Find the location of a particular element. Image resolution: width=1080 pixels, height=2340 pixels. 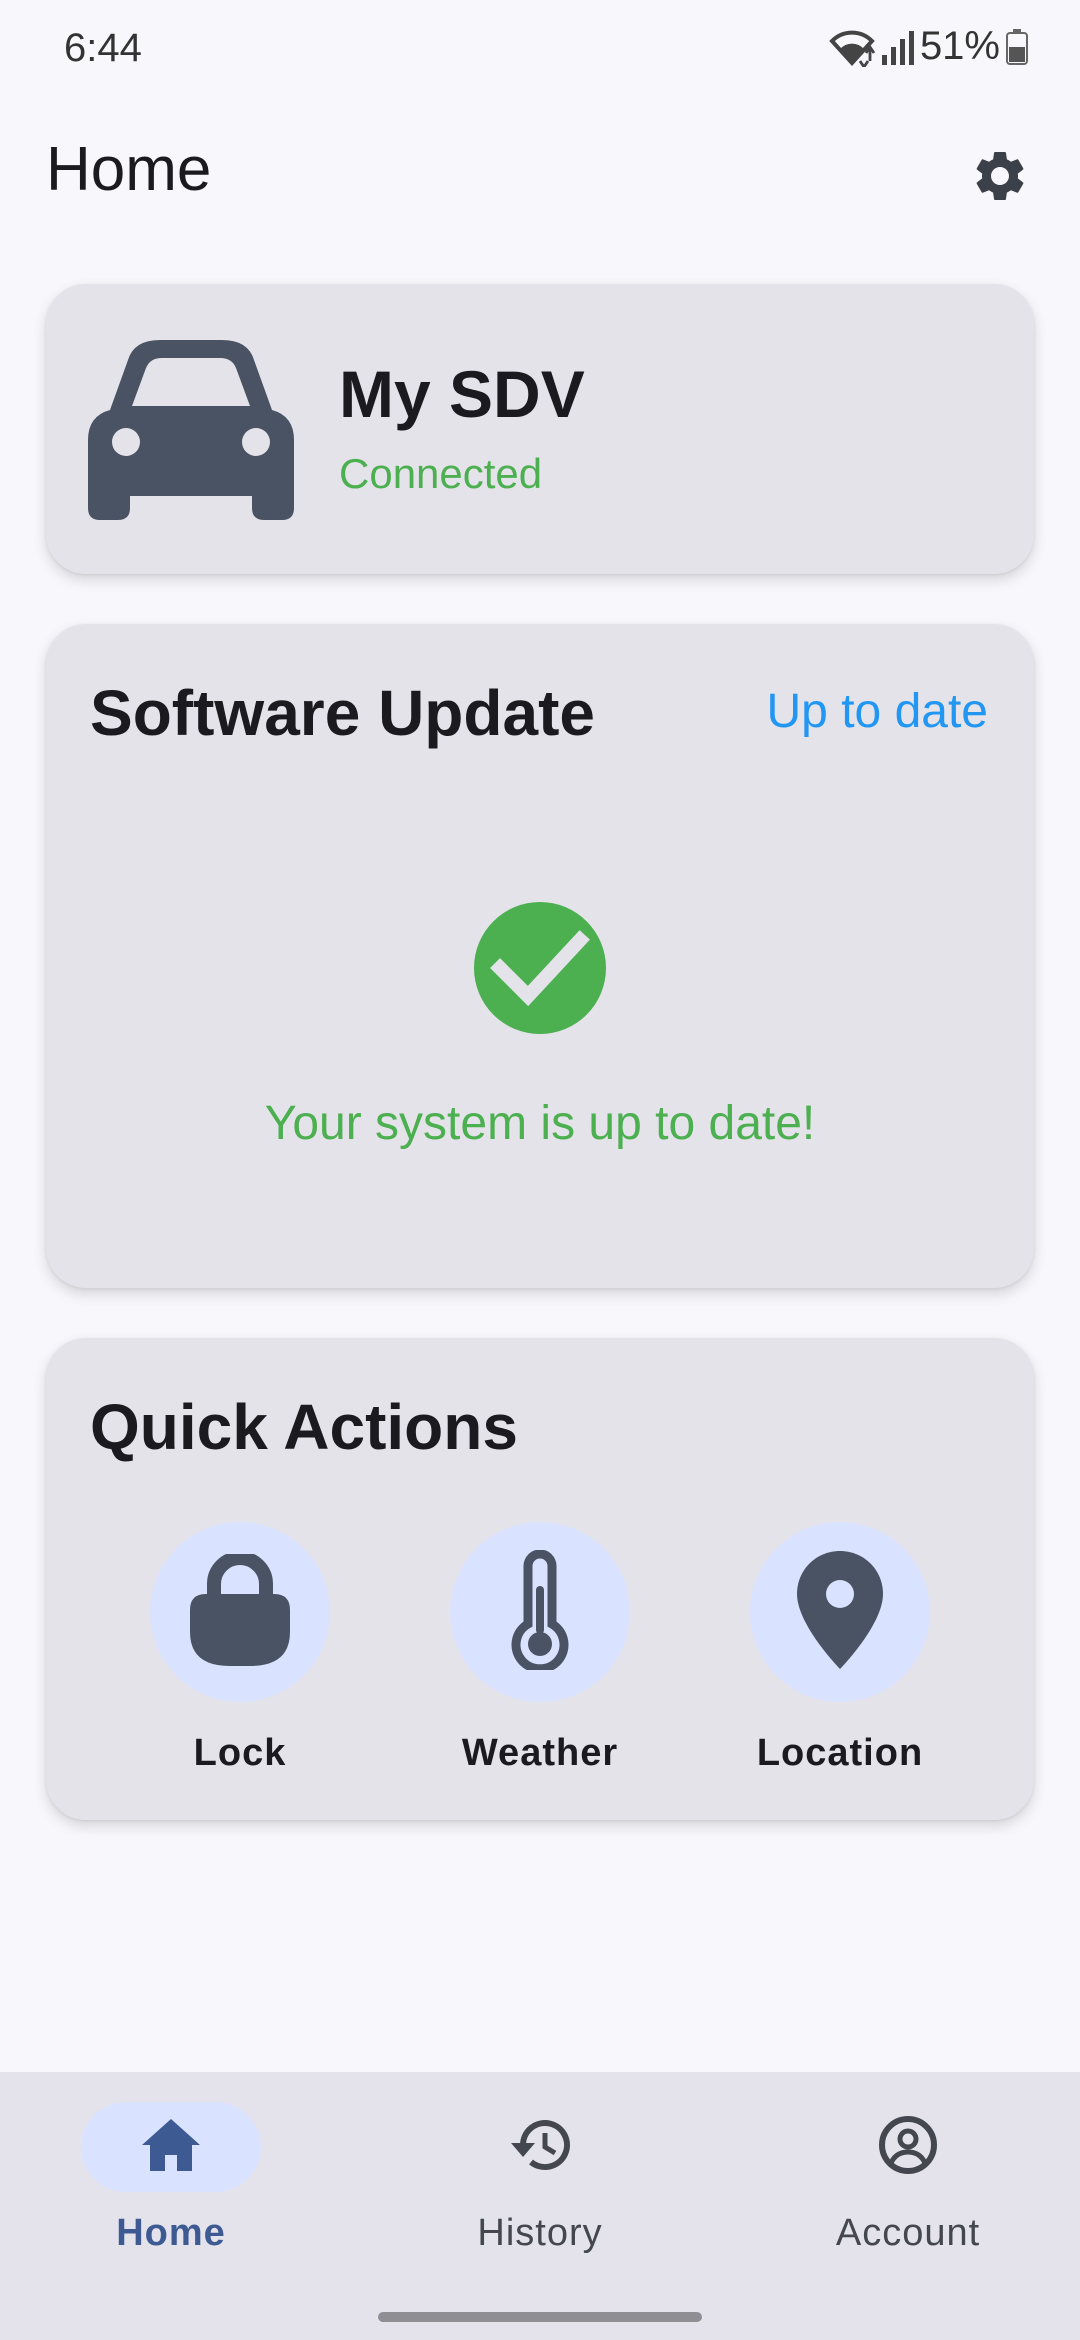

nav-home-label: Home is located at coordinates (171, 2233).